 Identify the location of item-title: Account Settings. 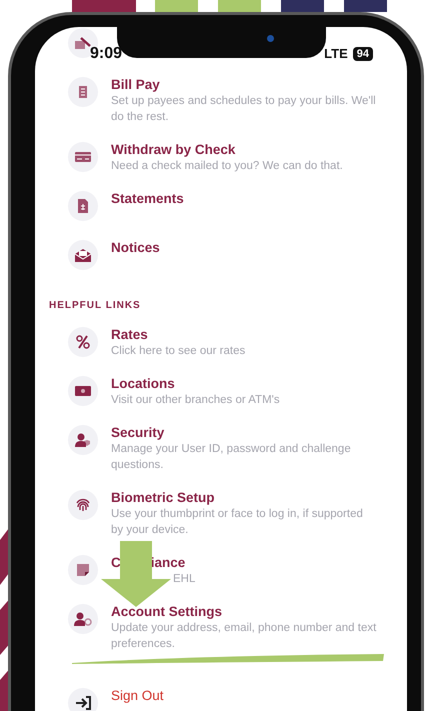
(244, 612).